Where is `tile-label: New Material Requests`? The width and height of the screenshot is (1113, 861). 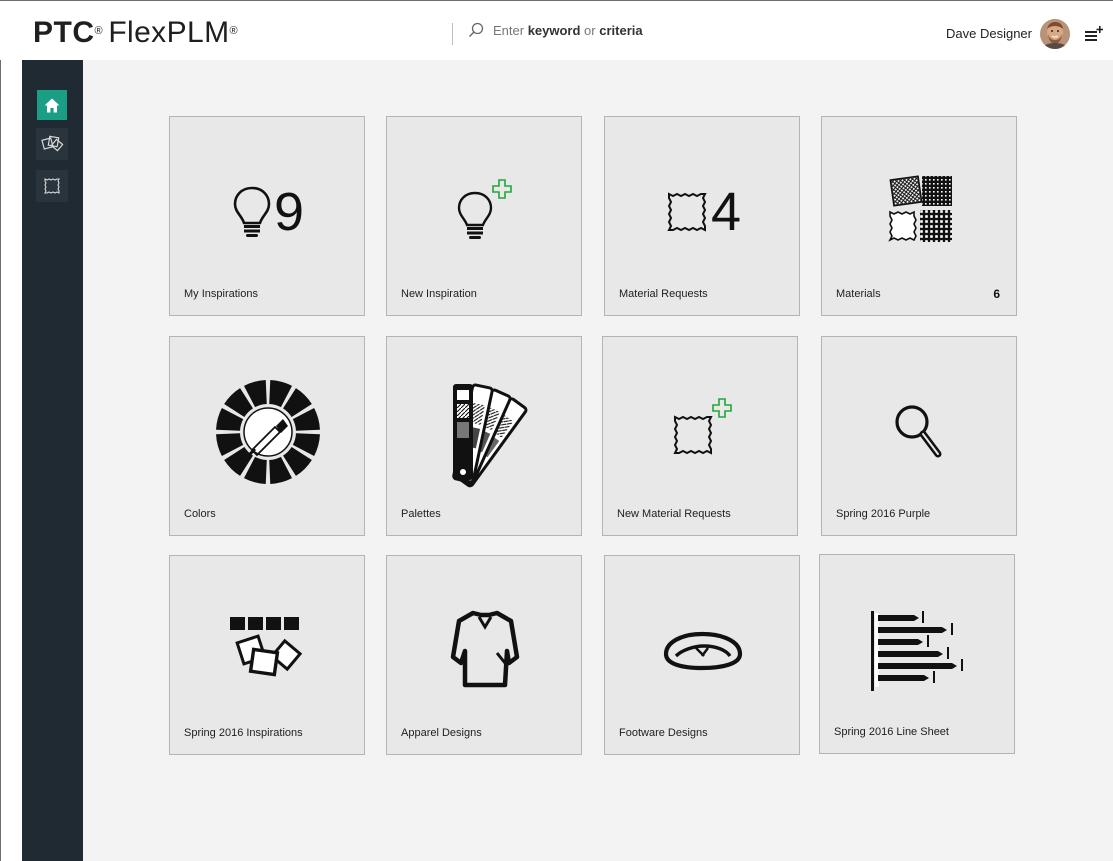
tile-label: New Material Requests is located at coordinates (674, 514).